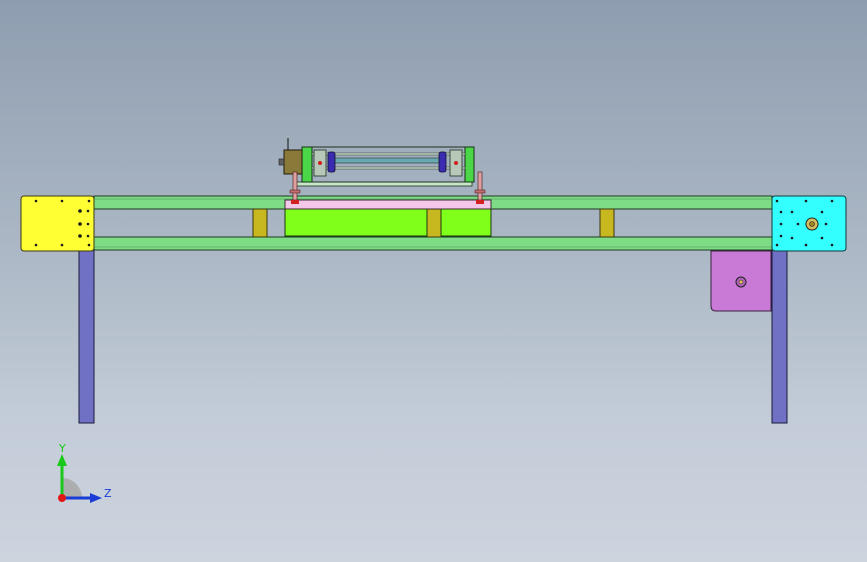 The width and height of the screenshot is (867, 562). I want to click on triad-quadrant, so click(72, 488).